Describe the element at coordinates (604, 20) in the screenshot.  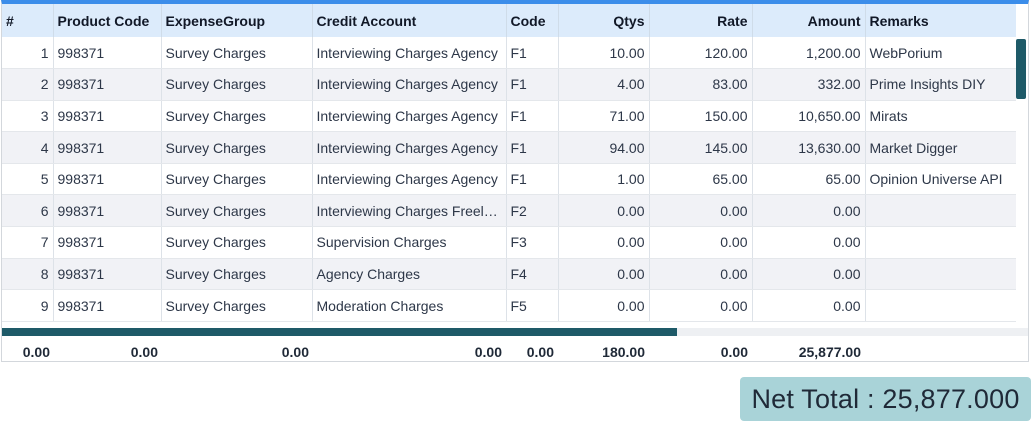
I see `column-header-qtys: Qtys` at that location.